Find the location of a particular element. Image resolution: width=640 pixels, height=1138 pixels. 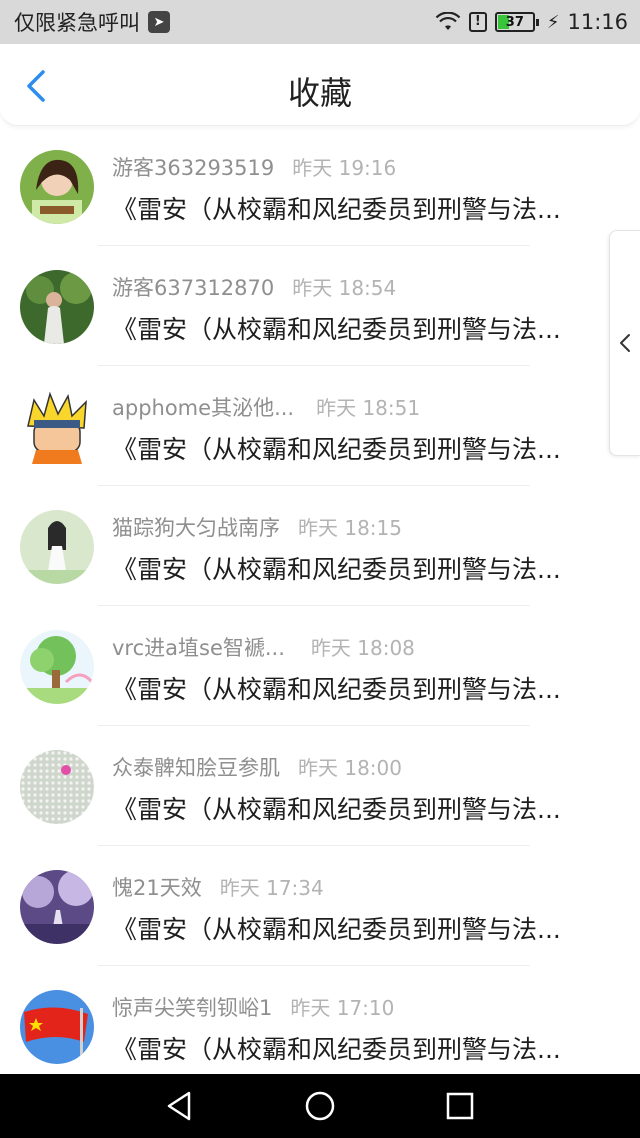

user-name: 游客637312870 is located at coordinates (193, 287).